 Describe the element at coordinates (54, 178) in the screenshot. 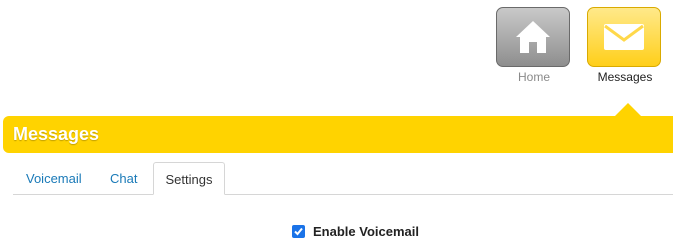

I see `tab-voicemail: Voicemail` at that location.